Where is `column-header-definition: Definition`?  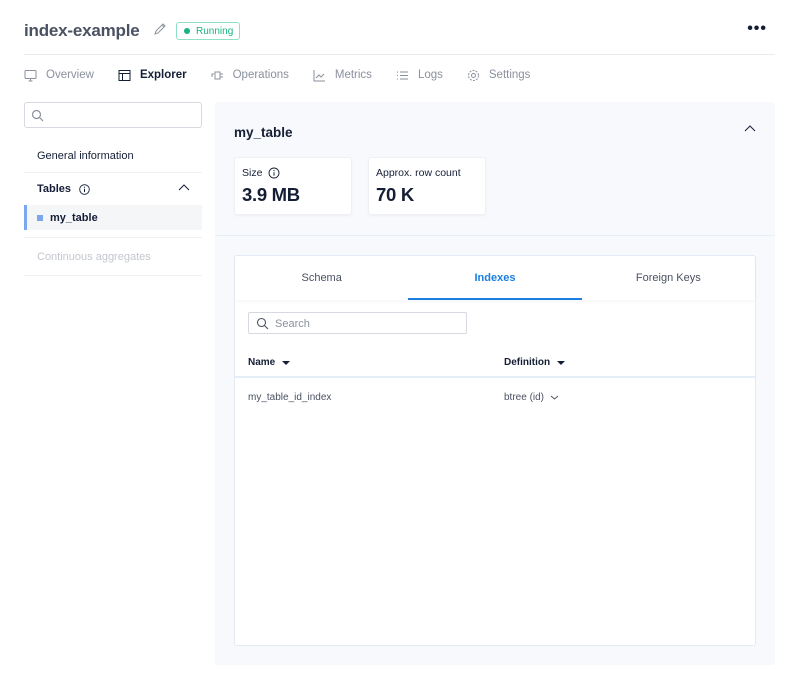 column-header-definition: Definition is located at coordinates (535, 362).